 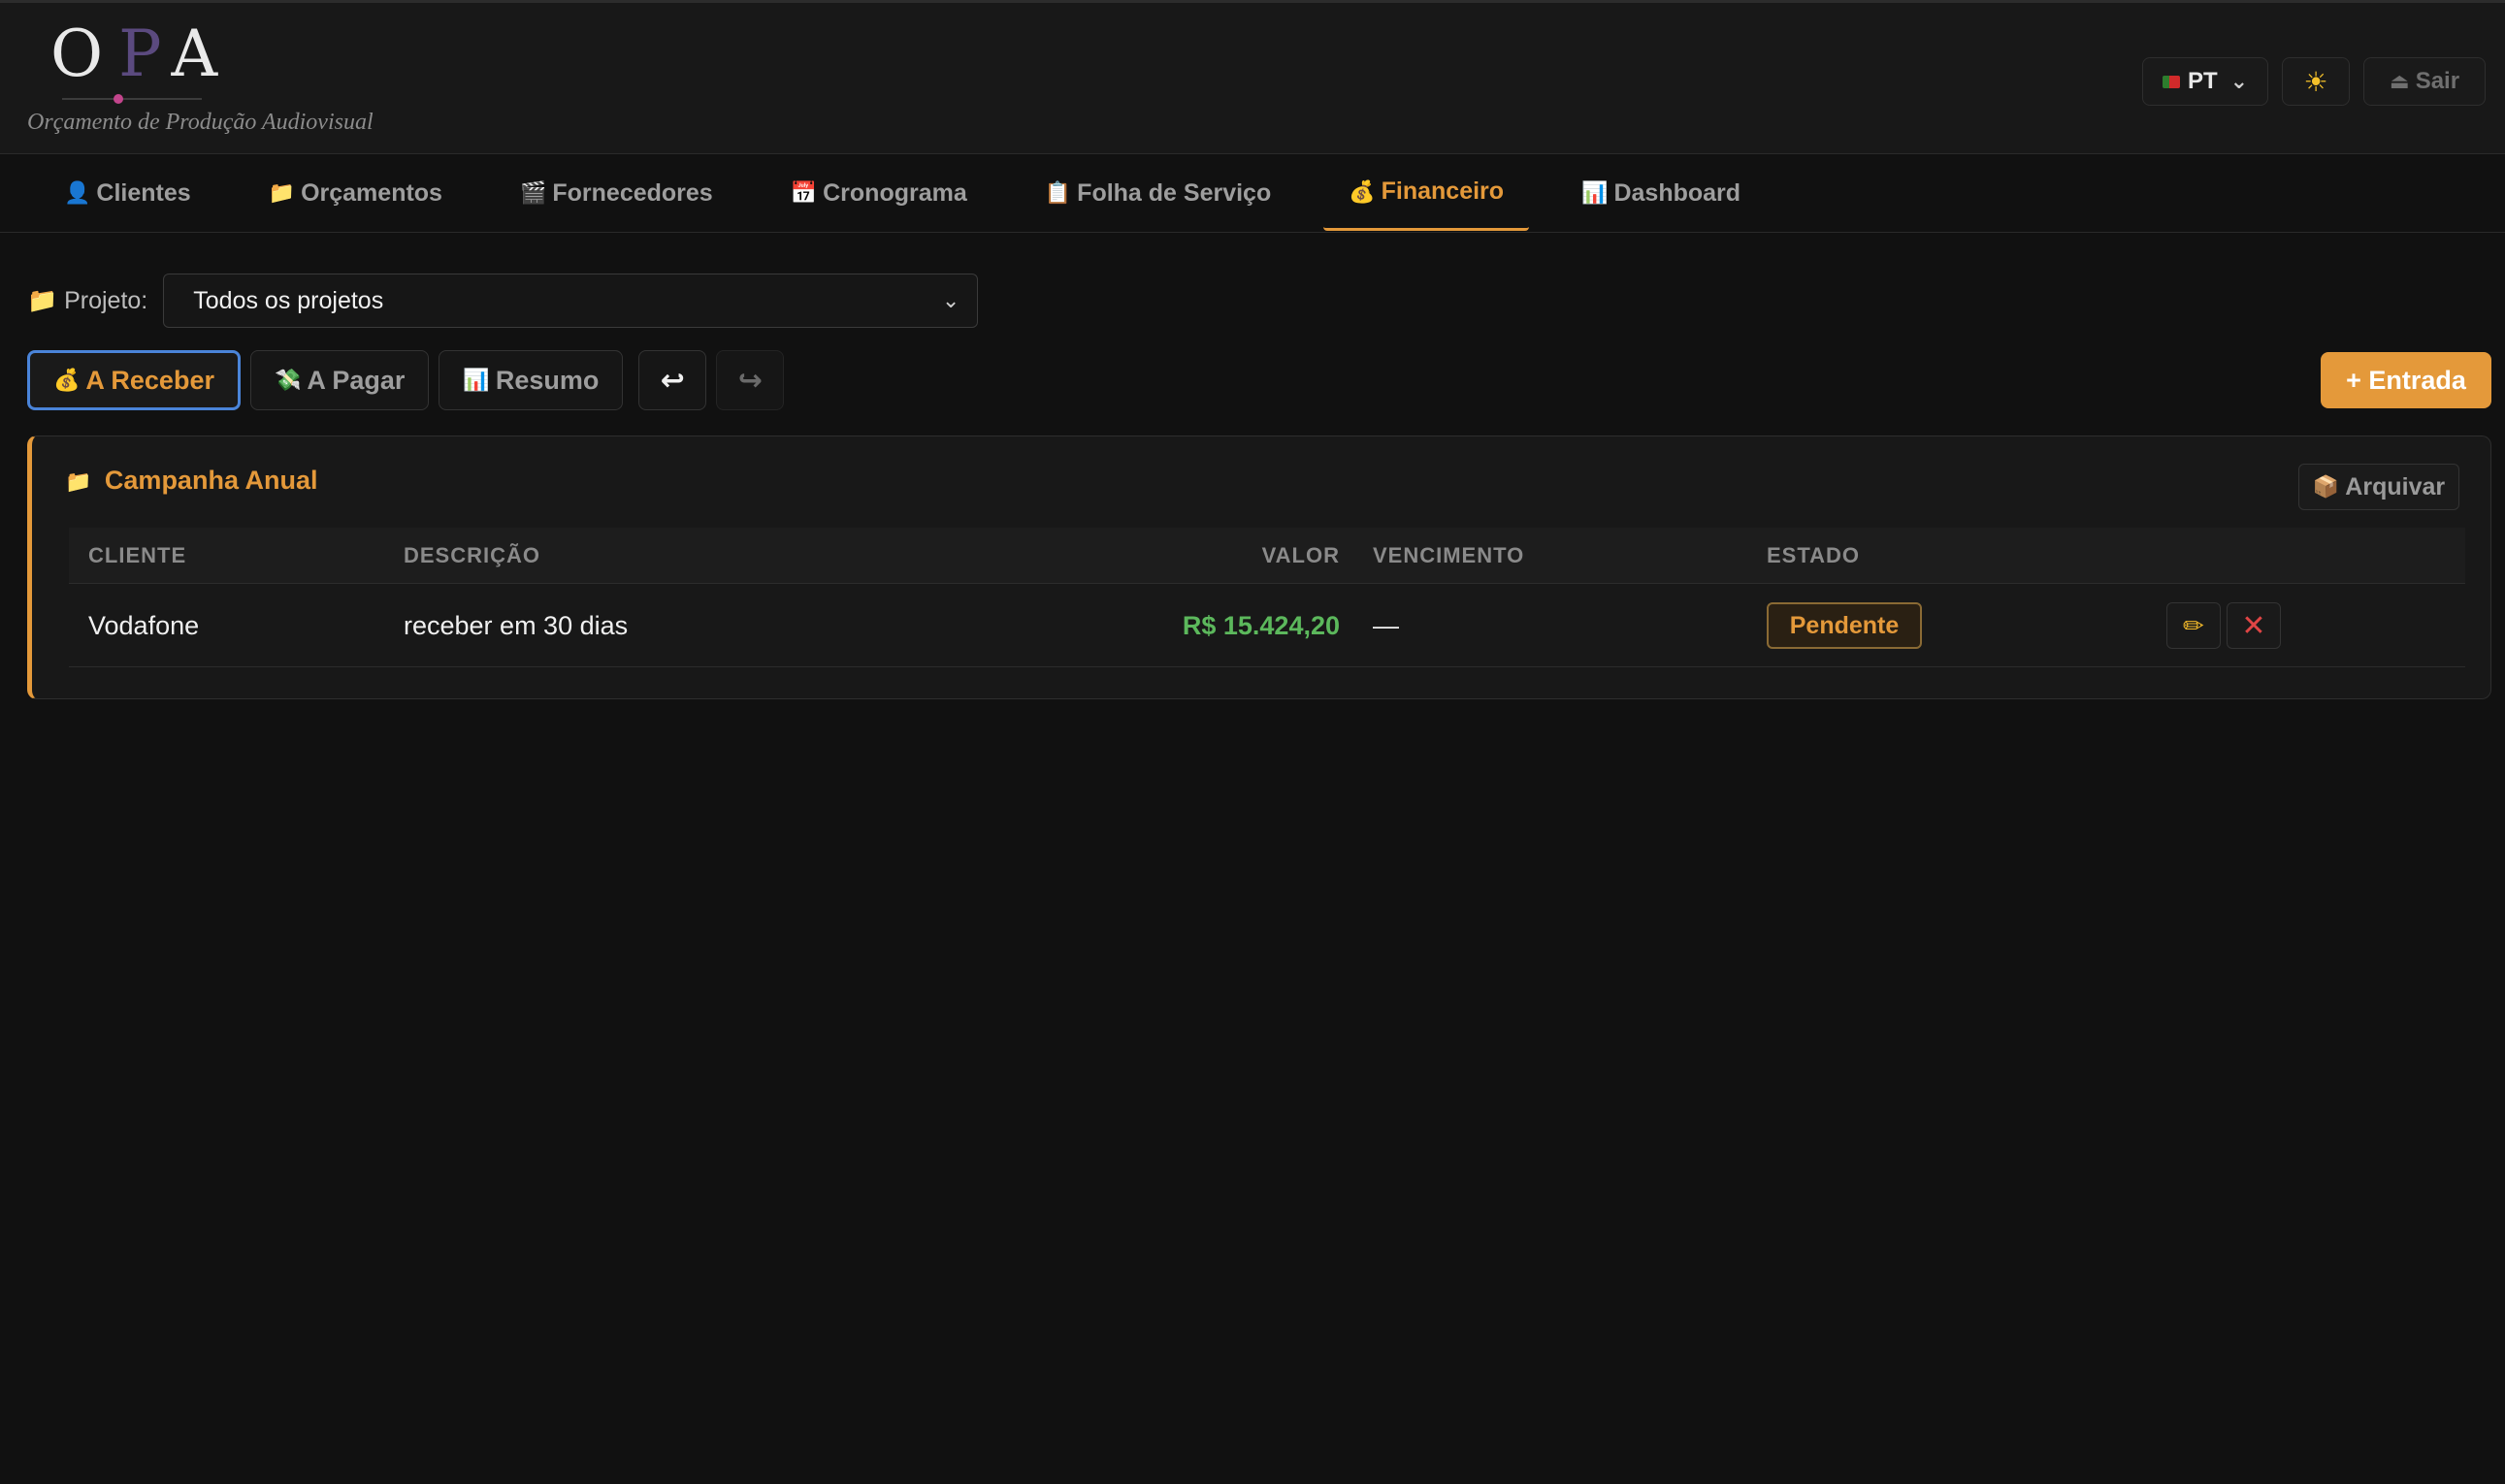 What do you see at coordinates (472, 555) in the screenshot?
I see `column-header-descricao: DESCRIÇÃO` at bounding box center [472, 555].